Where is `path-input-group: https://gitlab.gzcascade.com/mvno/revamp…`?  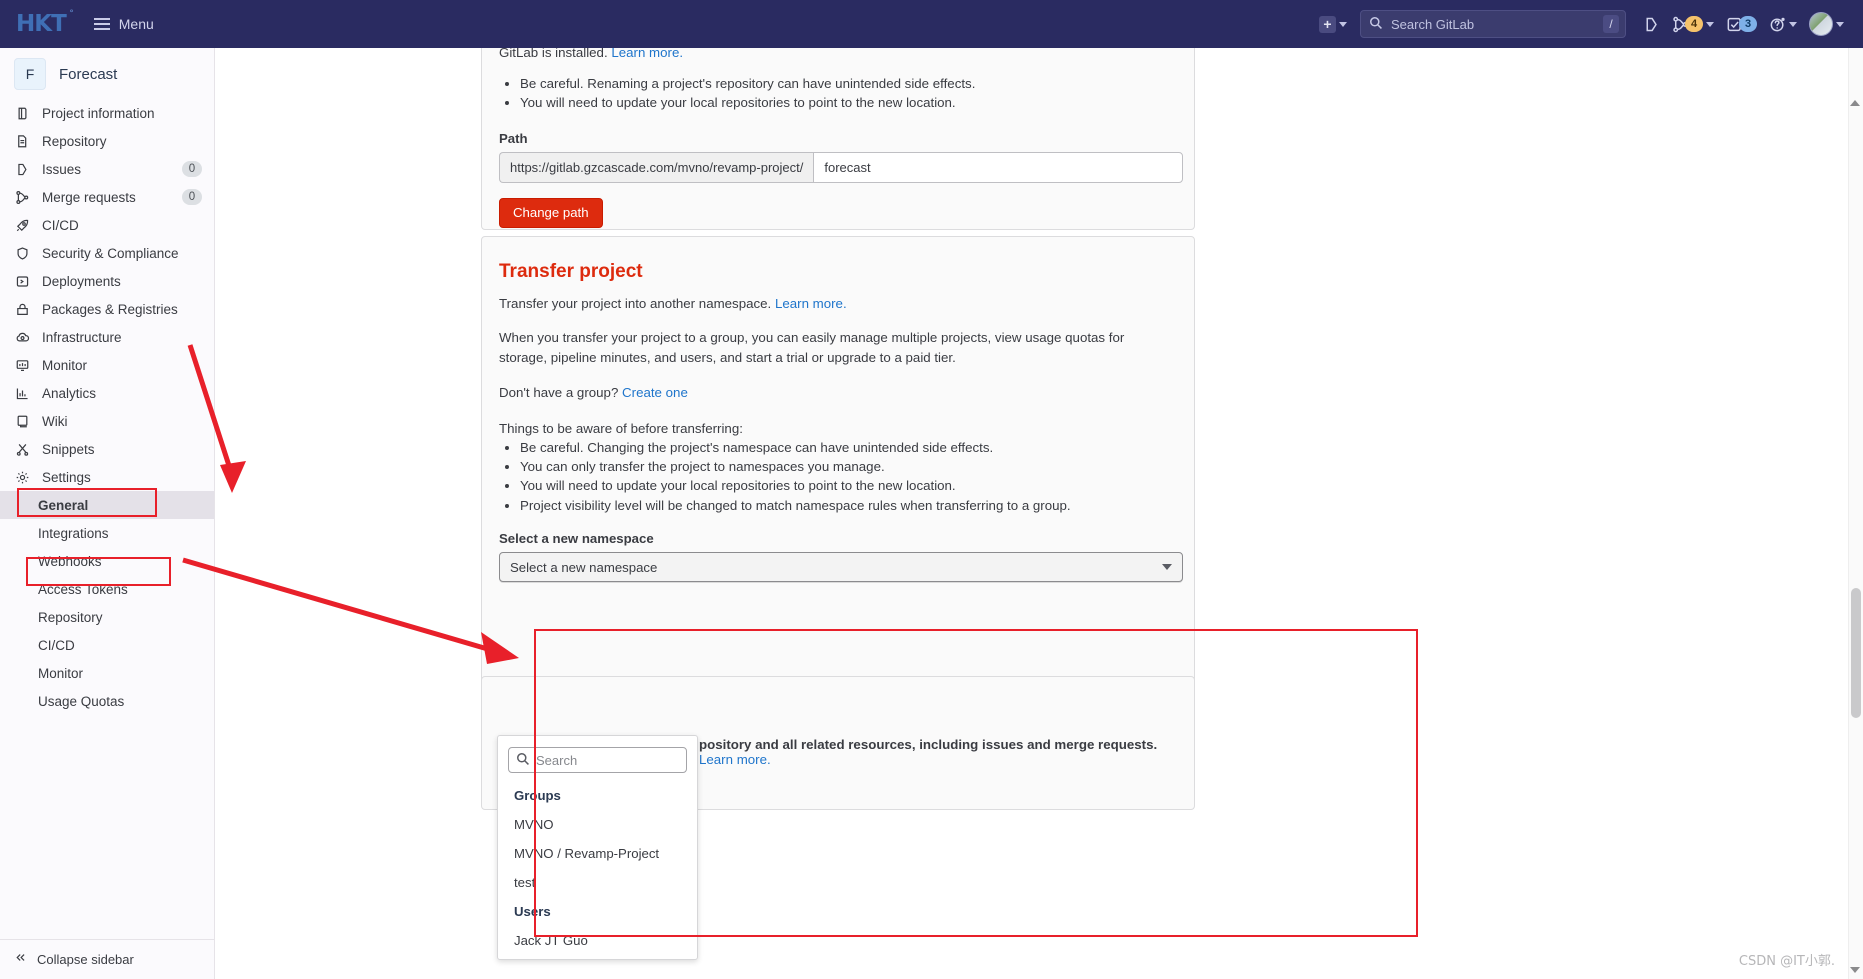 path-input-group: https://gitlab.gzcascade.com/mvno/revamp… is located at coordinates (841, 167).